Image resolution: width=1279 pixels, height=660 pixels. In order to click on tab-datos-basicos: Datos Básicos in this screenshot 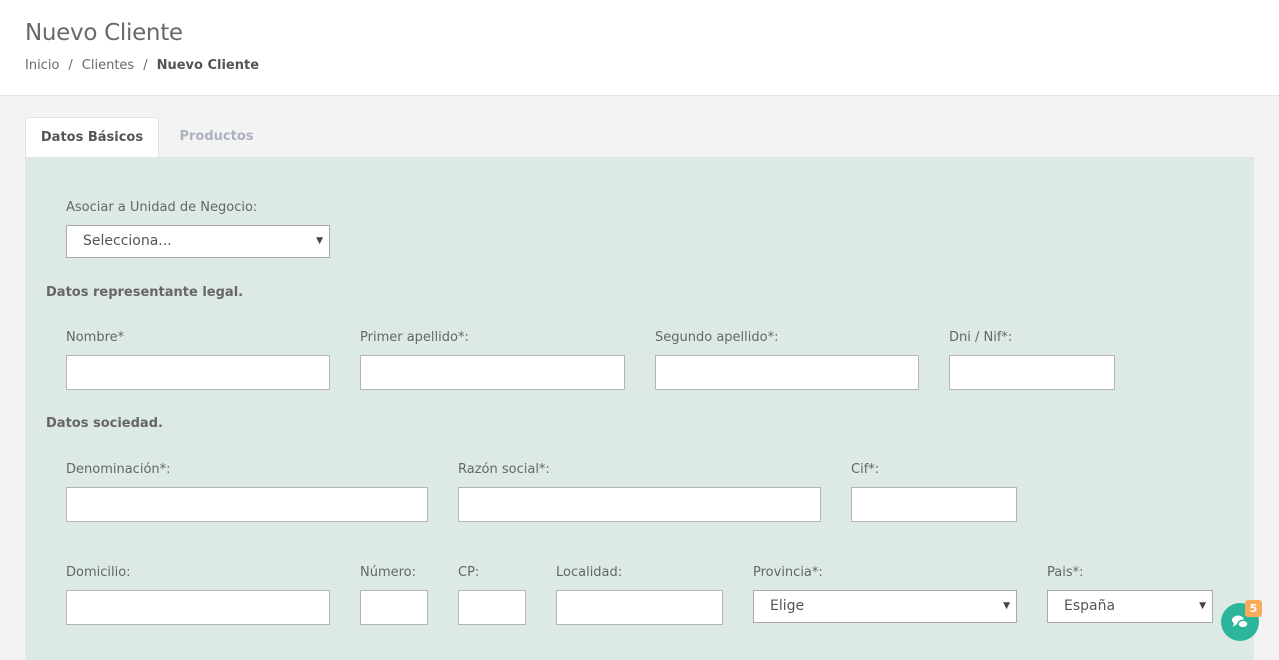, I will do `click(92, 137)`.